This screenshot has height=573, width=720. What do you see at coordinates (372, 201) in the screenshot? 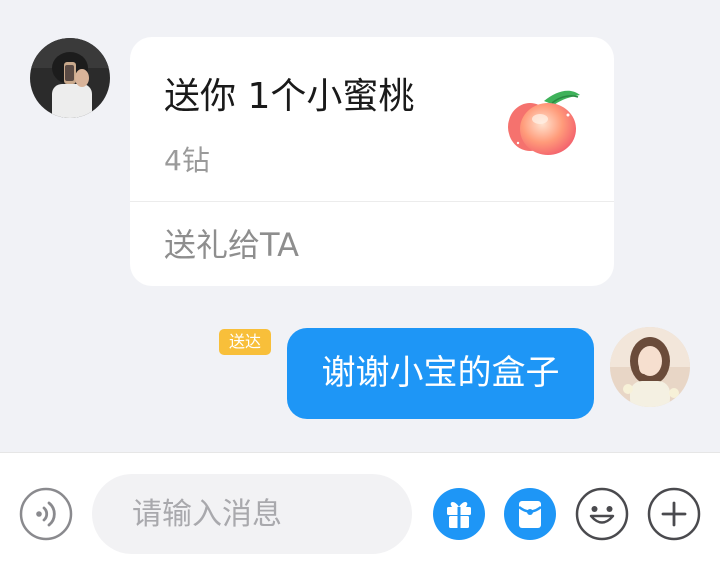
I see `gift-card-divider` at bounding box center [372, 201].